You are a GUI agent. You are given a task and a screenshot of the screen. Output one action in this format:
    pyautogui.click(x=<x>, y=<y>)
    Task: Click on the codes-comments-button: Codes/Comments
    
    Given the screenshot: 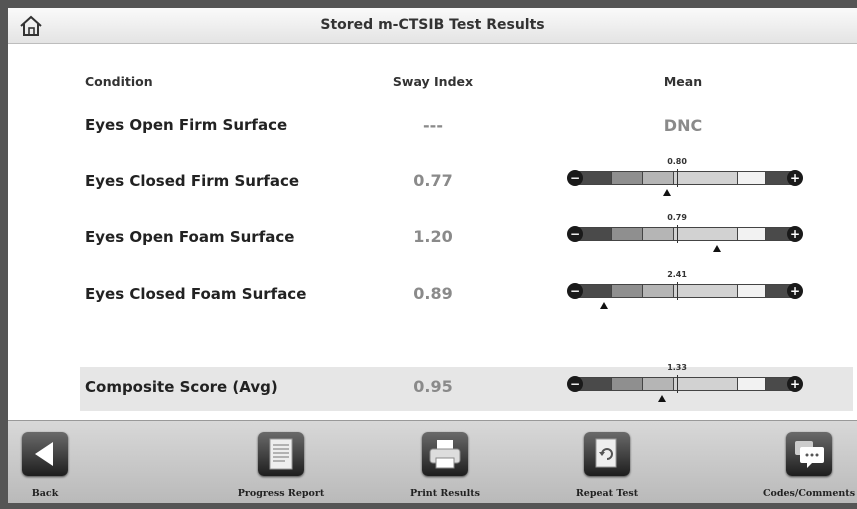 What is the action you would take?
    pyautogui.click(x=807, y=462)
    